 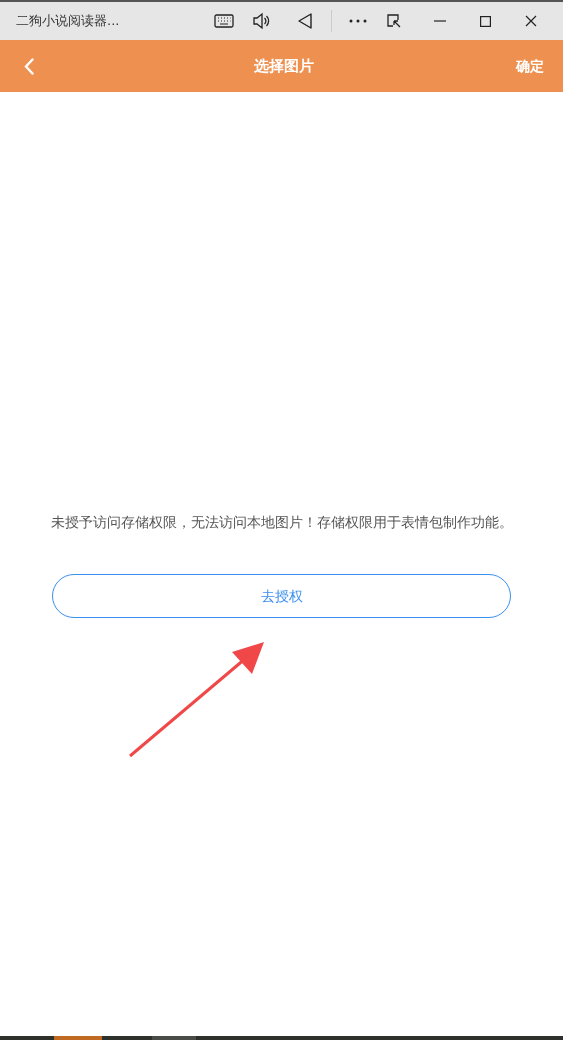 What do you see at coordinates (305, 21) in the screenshot?
I see `back-triangle-icon` at bounding box center [305, 21].